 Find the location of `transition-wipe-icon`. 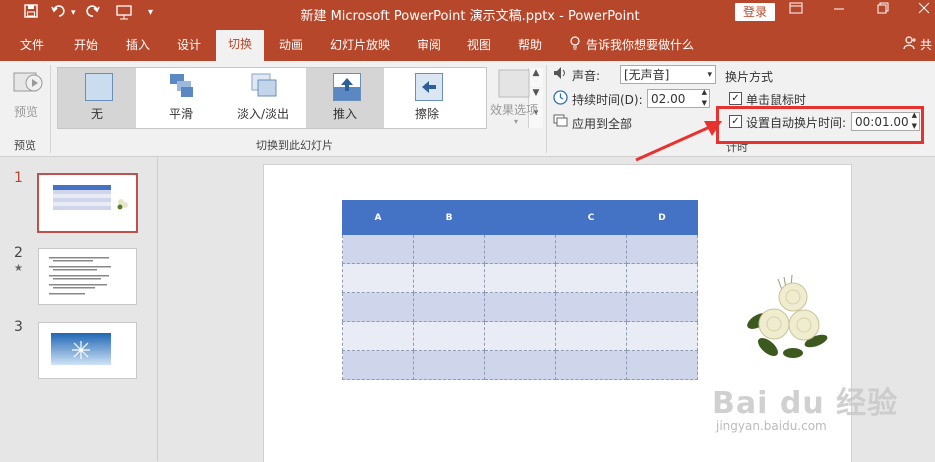

transition-wipe-icon is located at coordinates (429, 87).